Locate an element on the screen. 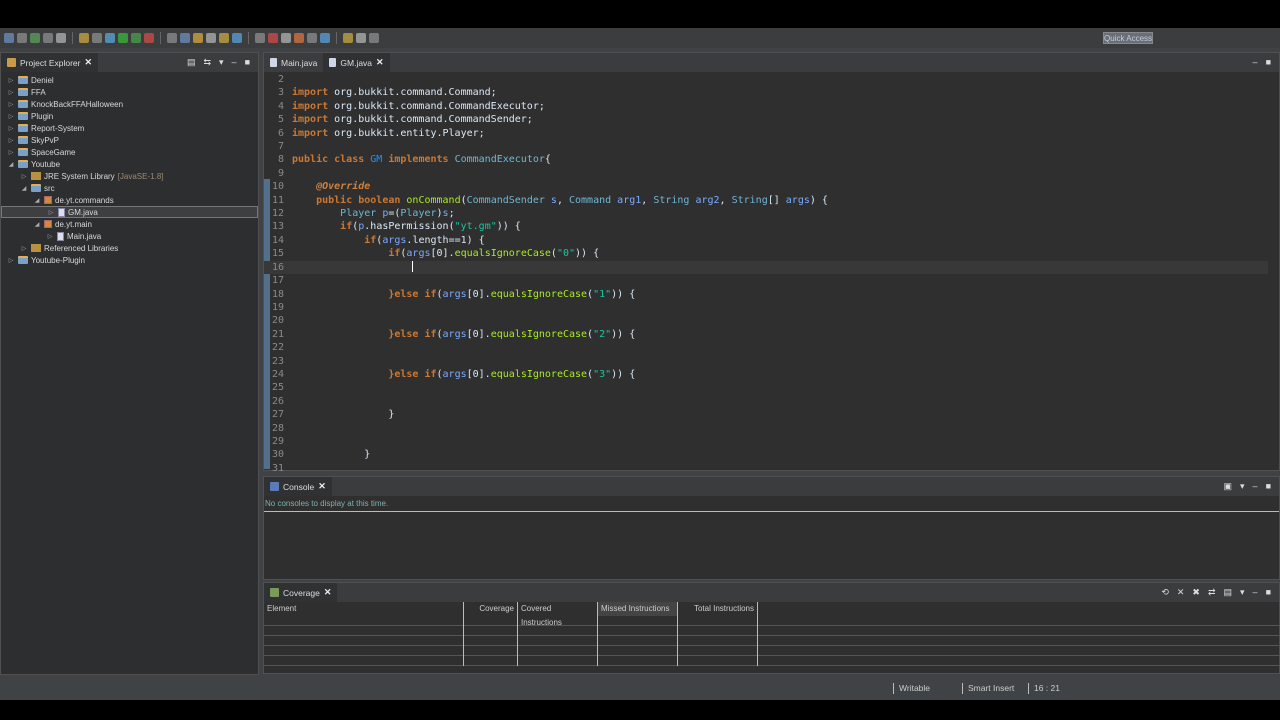  tree-item: ▷ Report-System is located at coordinates (129, 128).